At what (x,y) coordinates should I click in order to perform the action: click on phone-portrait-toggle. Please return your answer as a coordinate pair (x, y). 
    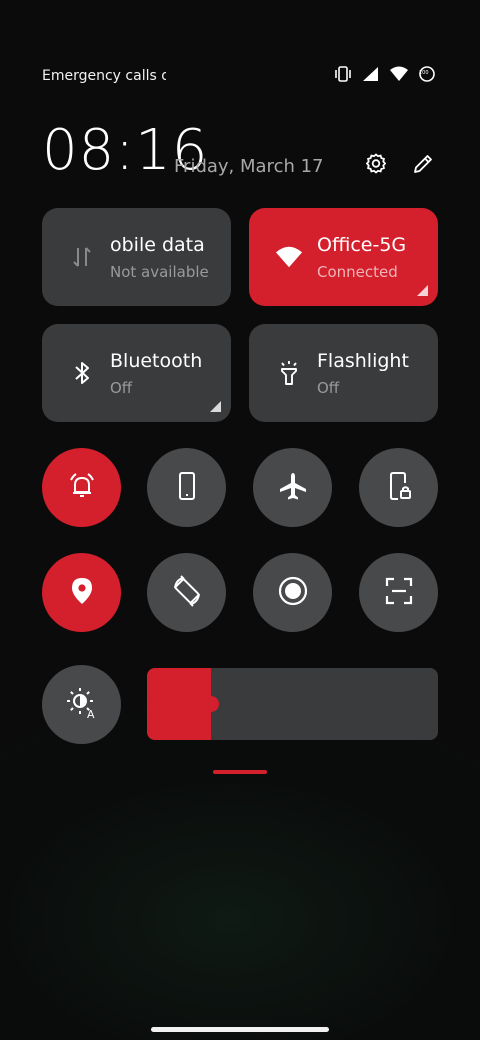
    Looking at the image, I should click on (186, 487).